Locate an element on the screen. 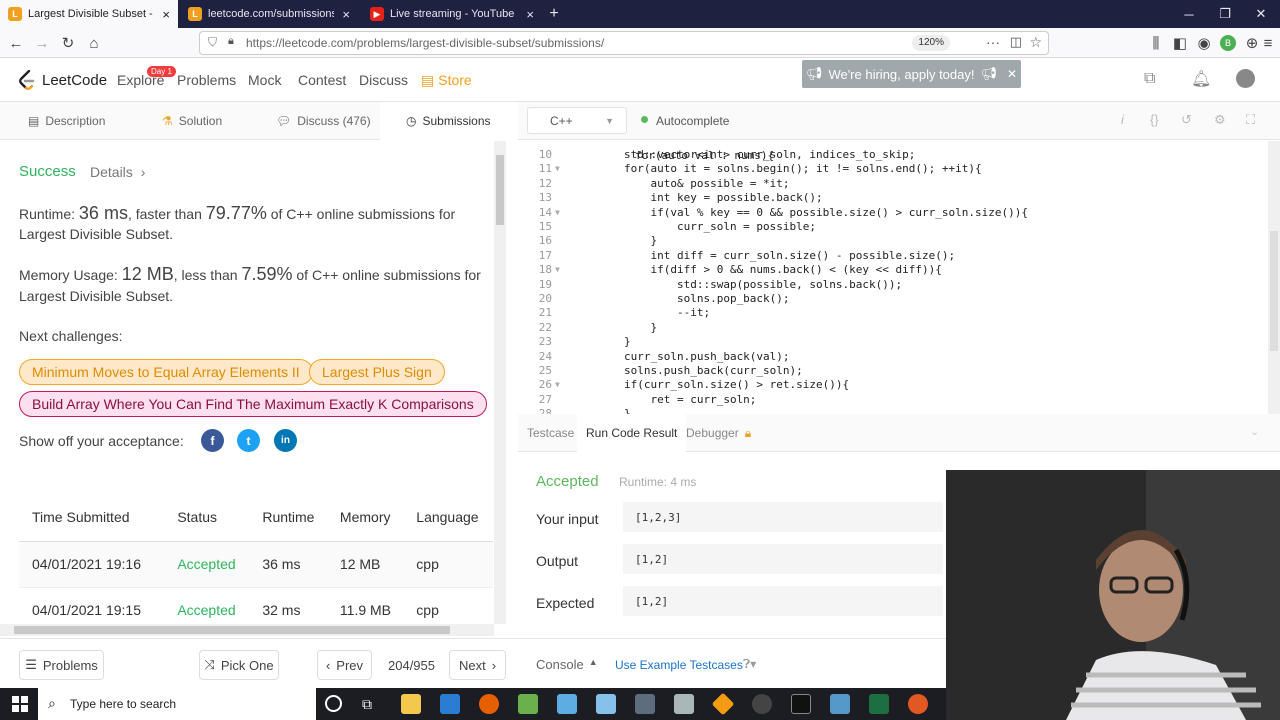  minimize-icon: ─ is located at coordinates (1189, 14).